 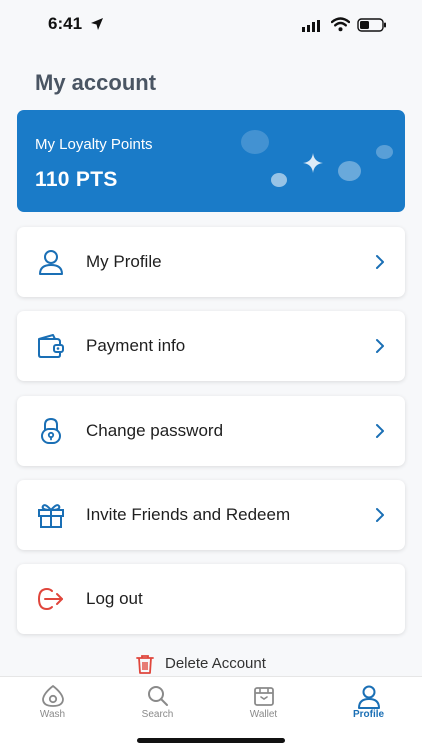 What do you see at coordinates (124, 261) in the screenshot?
I see `menu-item-label: My Profile` at bounding box center [124, 261].